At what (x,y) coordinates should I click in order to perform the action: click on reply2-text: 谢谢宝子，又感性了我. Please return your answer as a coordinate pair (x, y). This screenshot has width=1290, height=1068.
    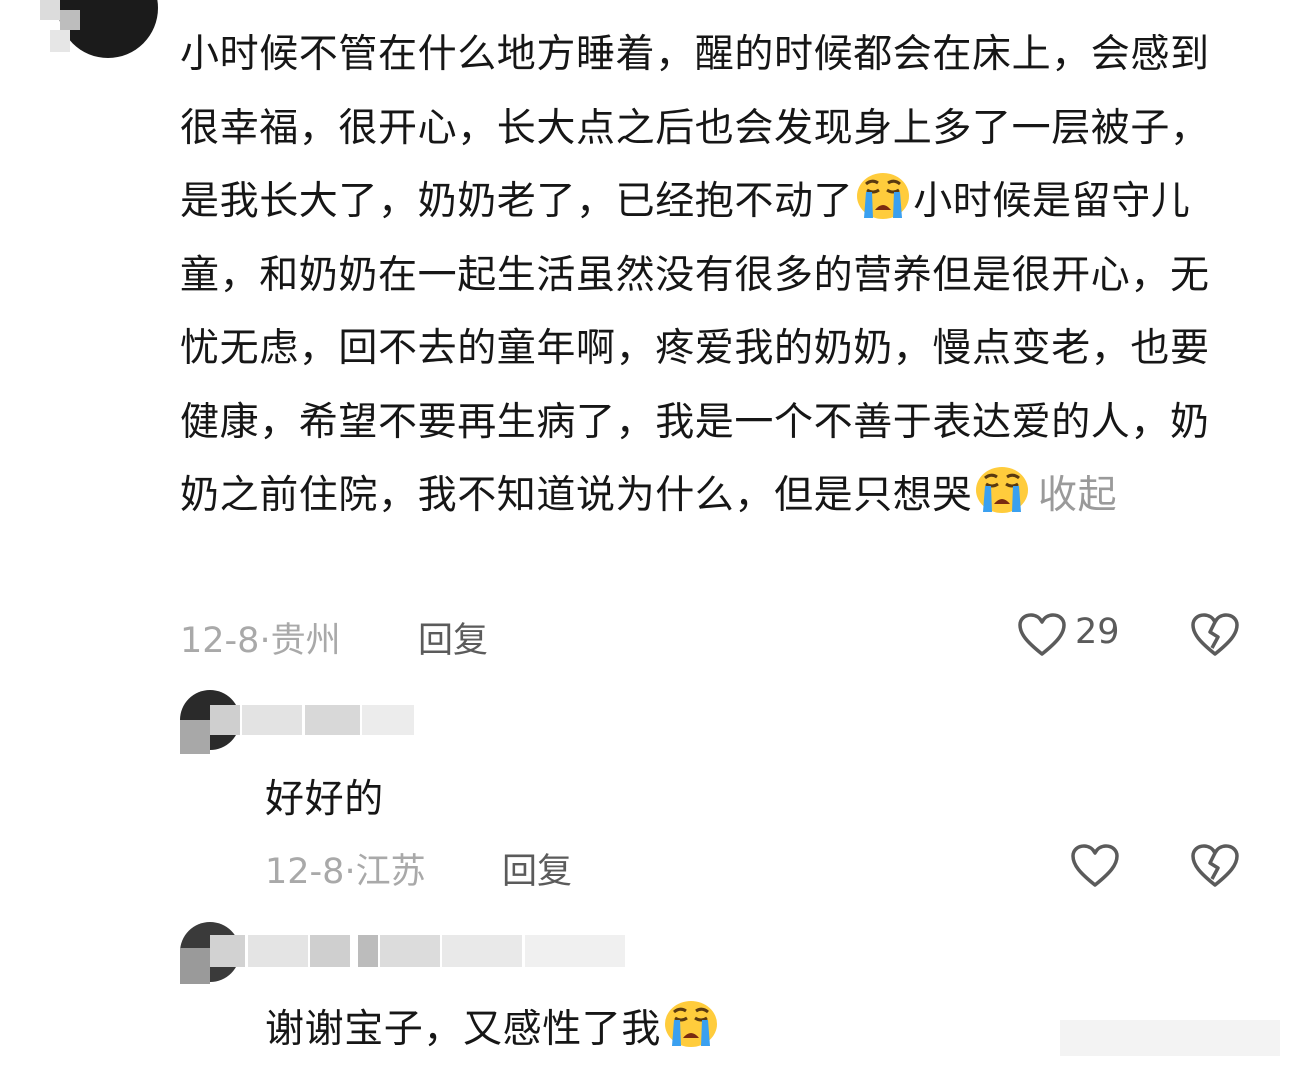
    Looking at the image, I should click on (463, 1029).